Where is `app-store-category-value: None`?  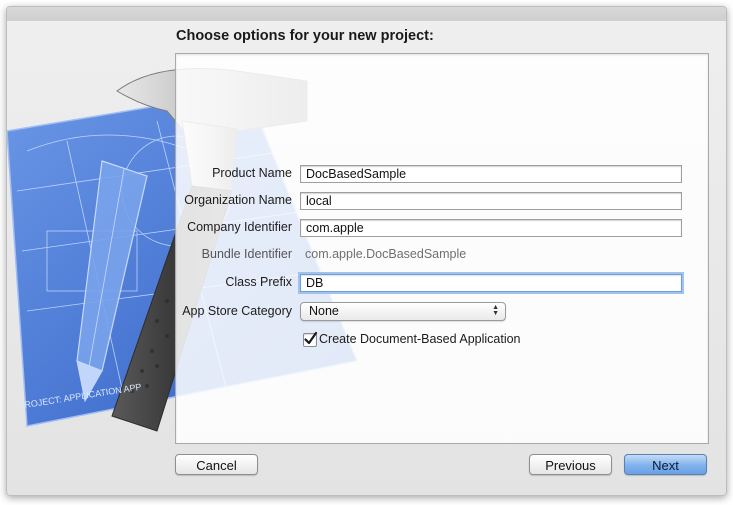
app-store-category-value: None is located at coordinates (324, 311).